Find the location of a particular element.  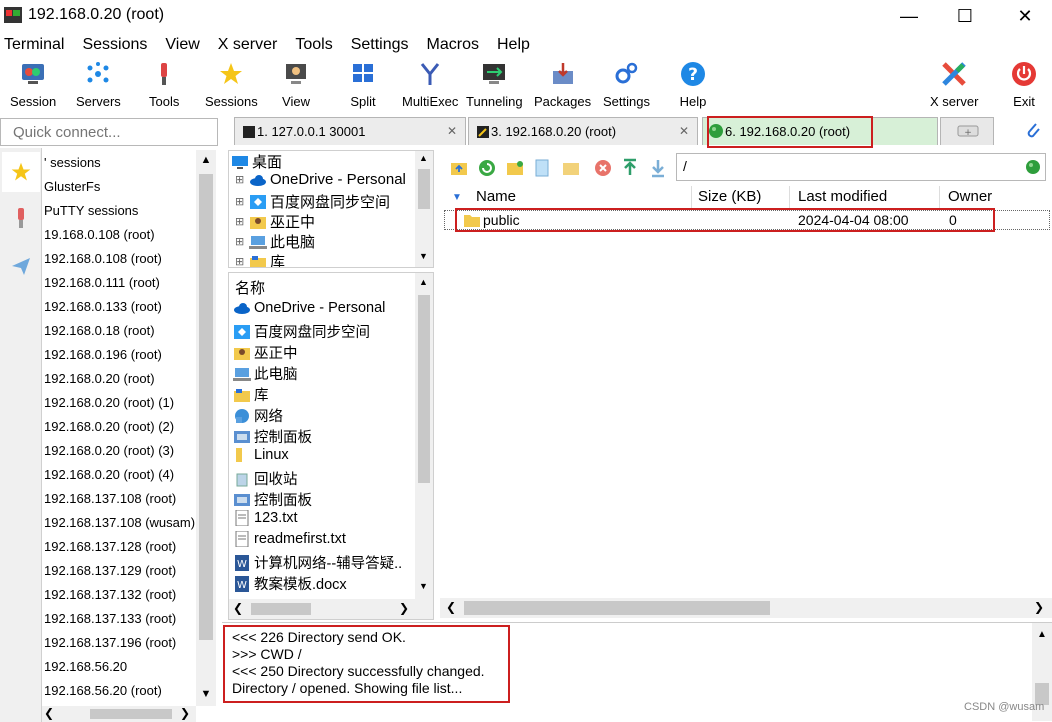

files-vertical-scrollbar: ▲ ▼ is located at coordinates (424, 436).